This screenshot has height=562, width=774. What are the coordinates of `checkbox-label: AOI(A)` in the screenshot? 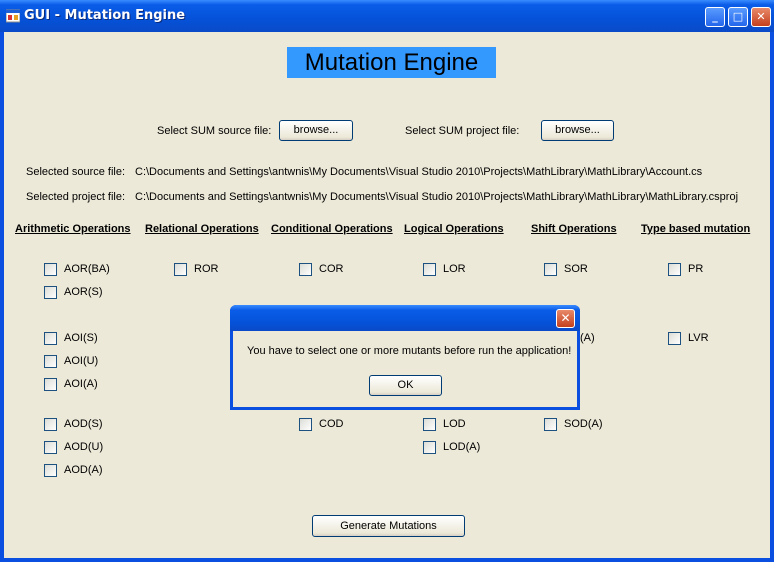 It's located at (81, 384).